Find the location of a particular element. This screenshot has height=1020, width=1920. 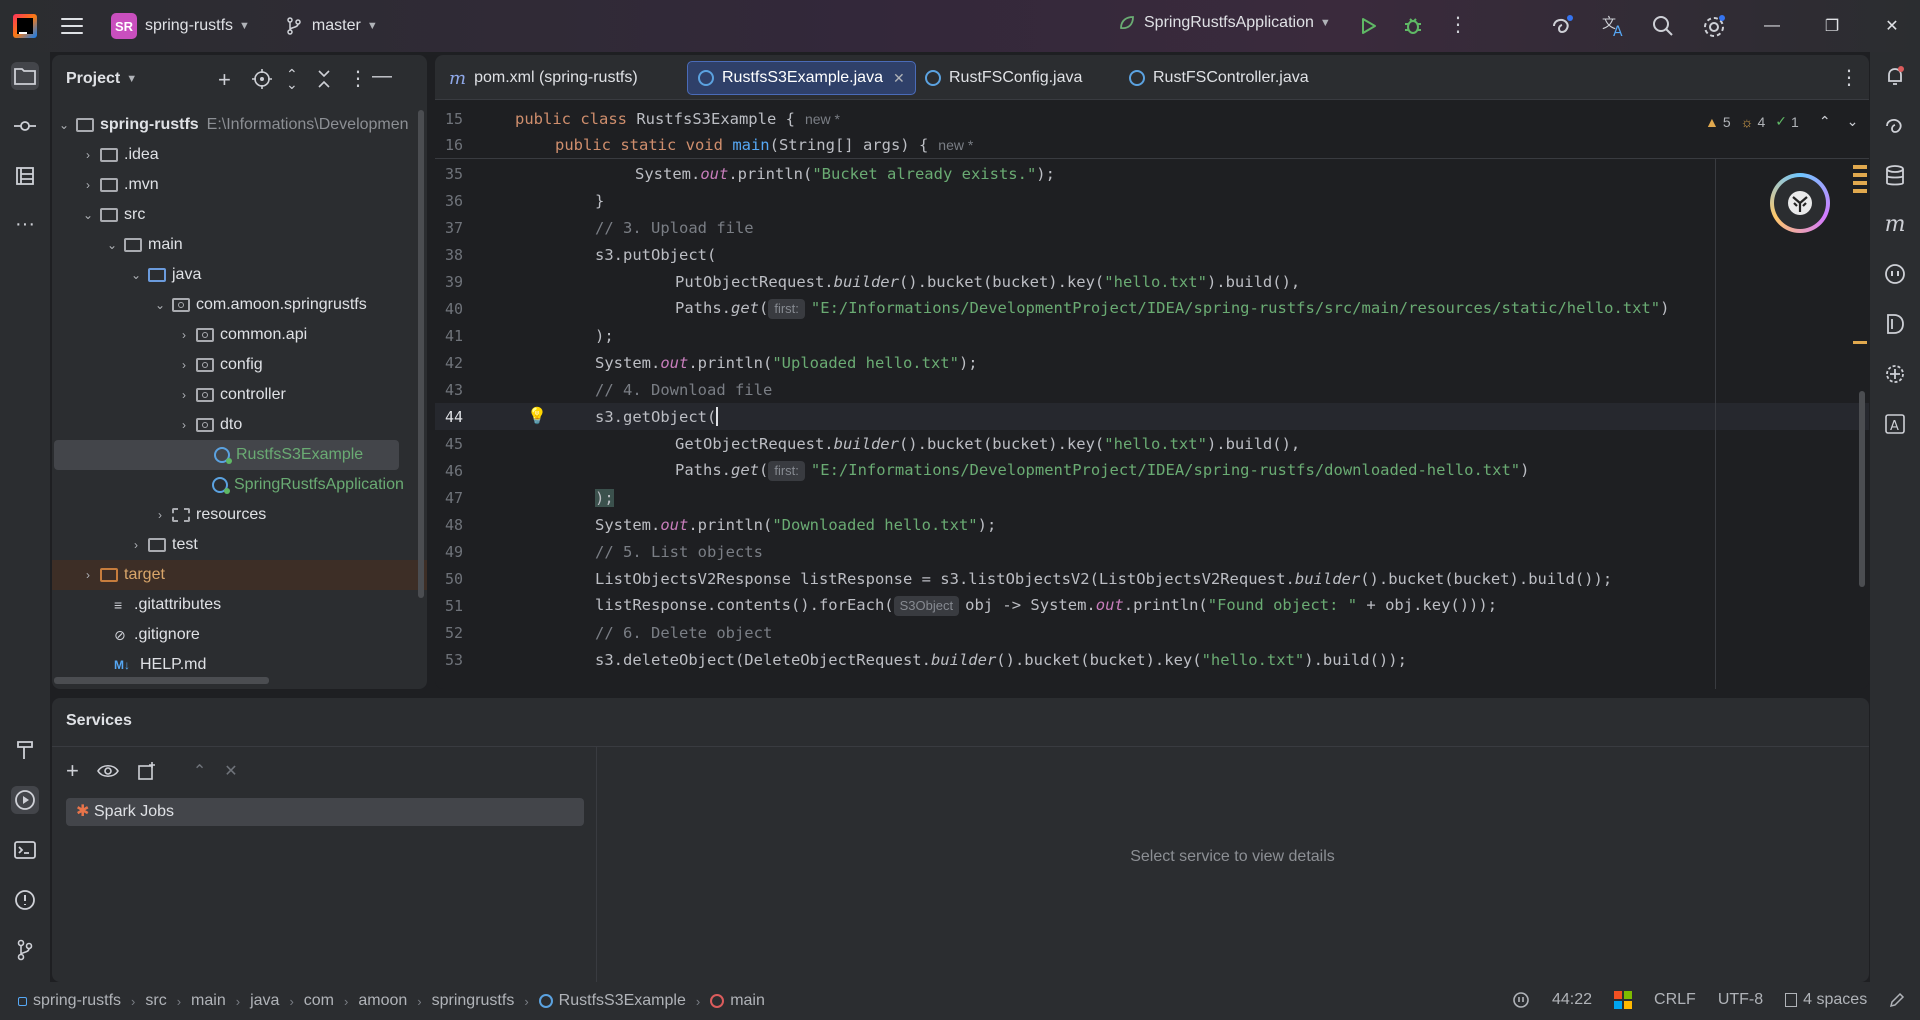

inspection-widget: ▲ 5 ☼ 4 ✓ 1 ⌃ ⌄ is located at coordinates (1781, 121).